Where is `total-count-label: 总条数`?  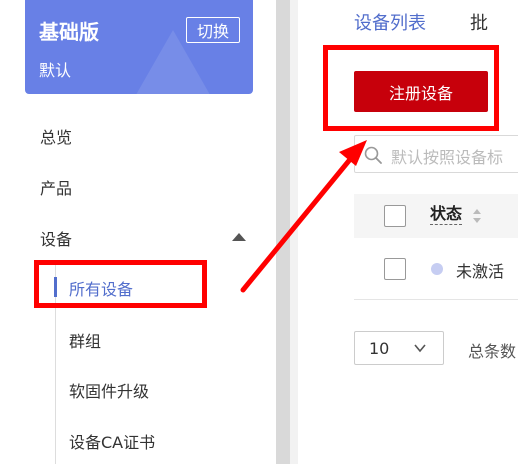
total-count-label: 总条数 is located at coordinates (492, 351).